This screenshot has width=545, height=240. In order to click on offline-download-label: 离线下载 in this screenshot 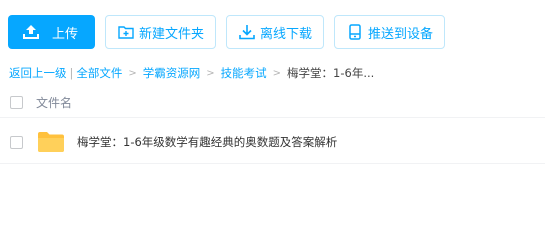, I will do `click(286, 34)`.